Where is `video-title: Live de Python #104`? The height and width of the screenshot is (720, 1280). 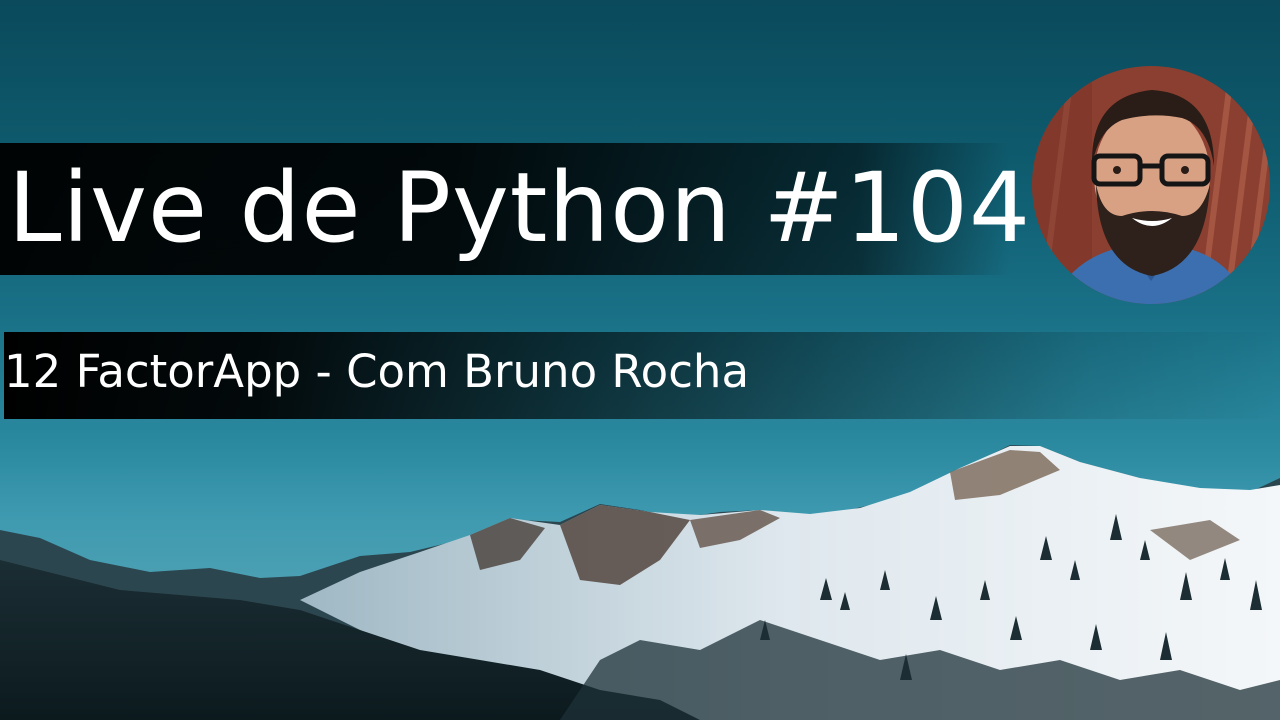
video-title: Live de Python #104 is located at coordinates (520, 208).